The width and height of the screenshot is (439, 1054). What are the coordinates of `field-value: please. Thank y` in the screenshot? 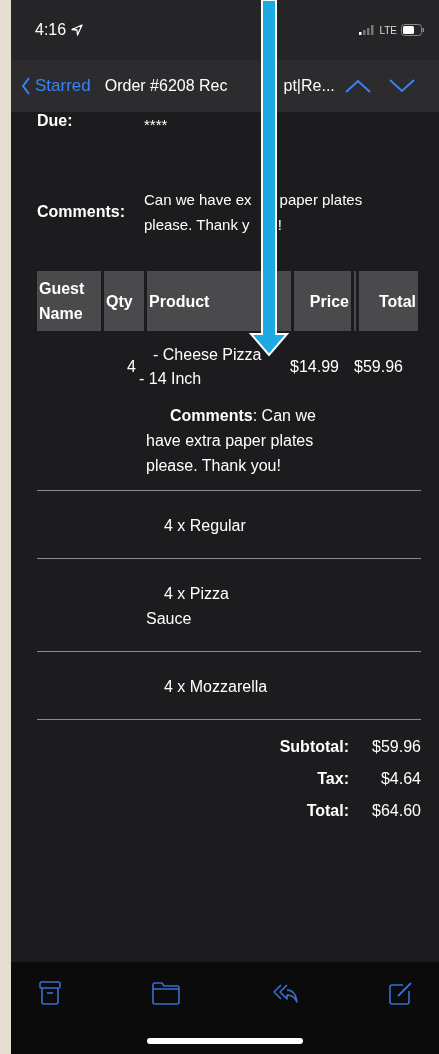 It's located at (197, 225).